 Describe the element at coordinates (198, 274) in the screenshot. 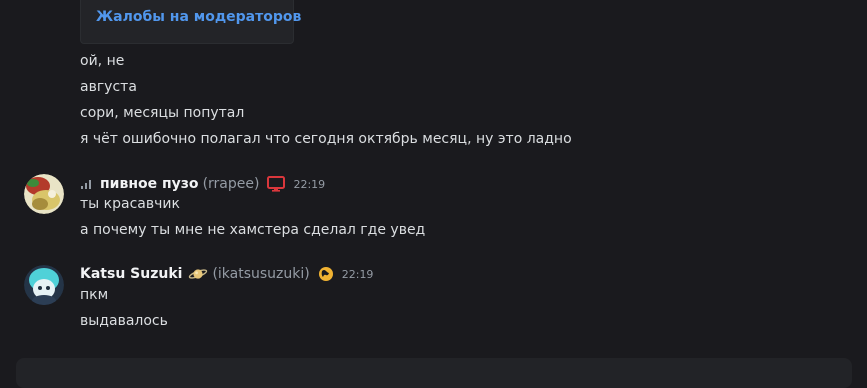

I see `planet-icon` at that location.